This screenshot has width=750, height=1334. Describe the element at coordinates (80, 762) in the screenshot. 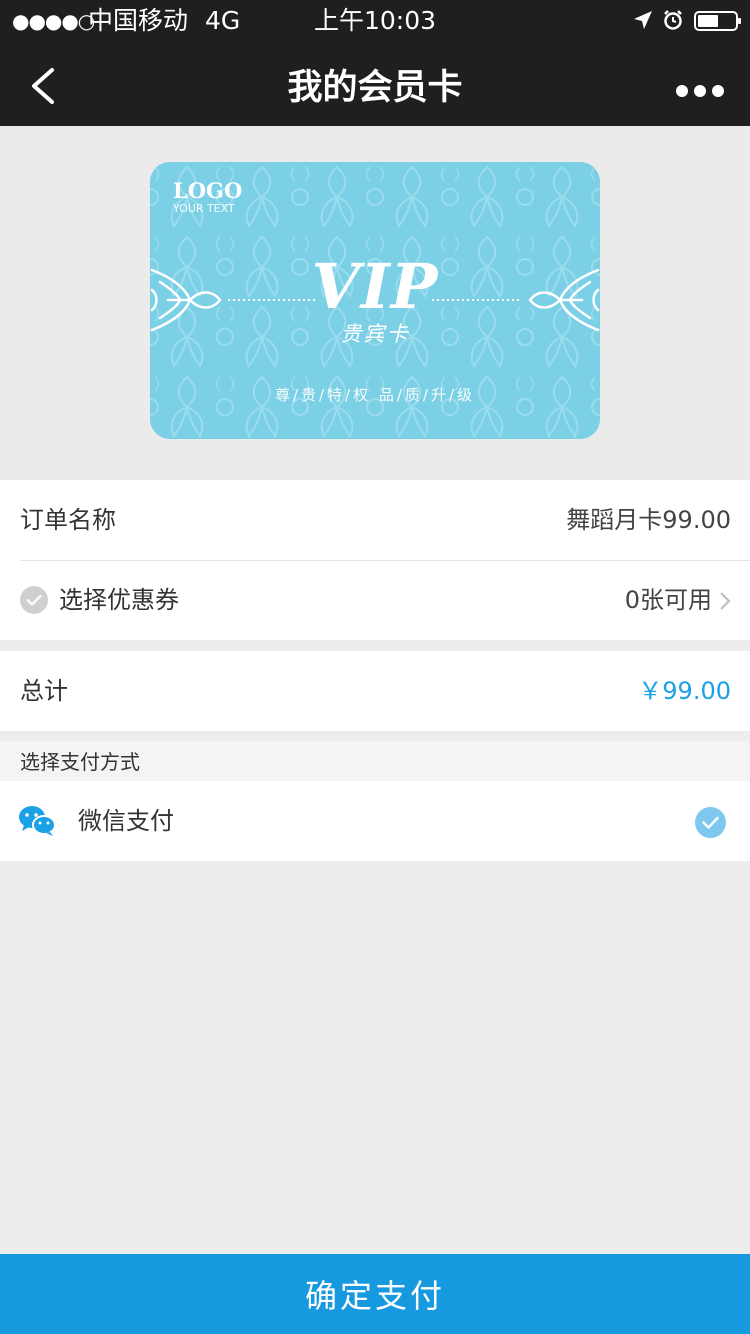

I see `payment-method-header-label: 选择支付方式` at that location.